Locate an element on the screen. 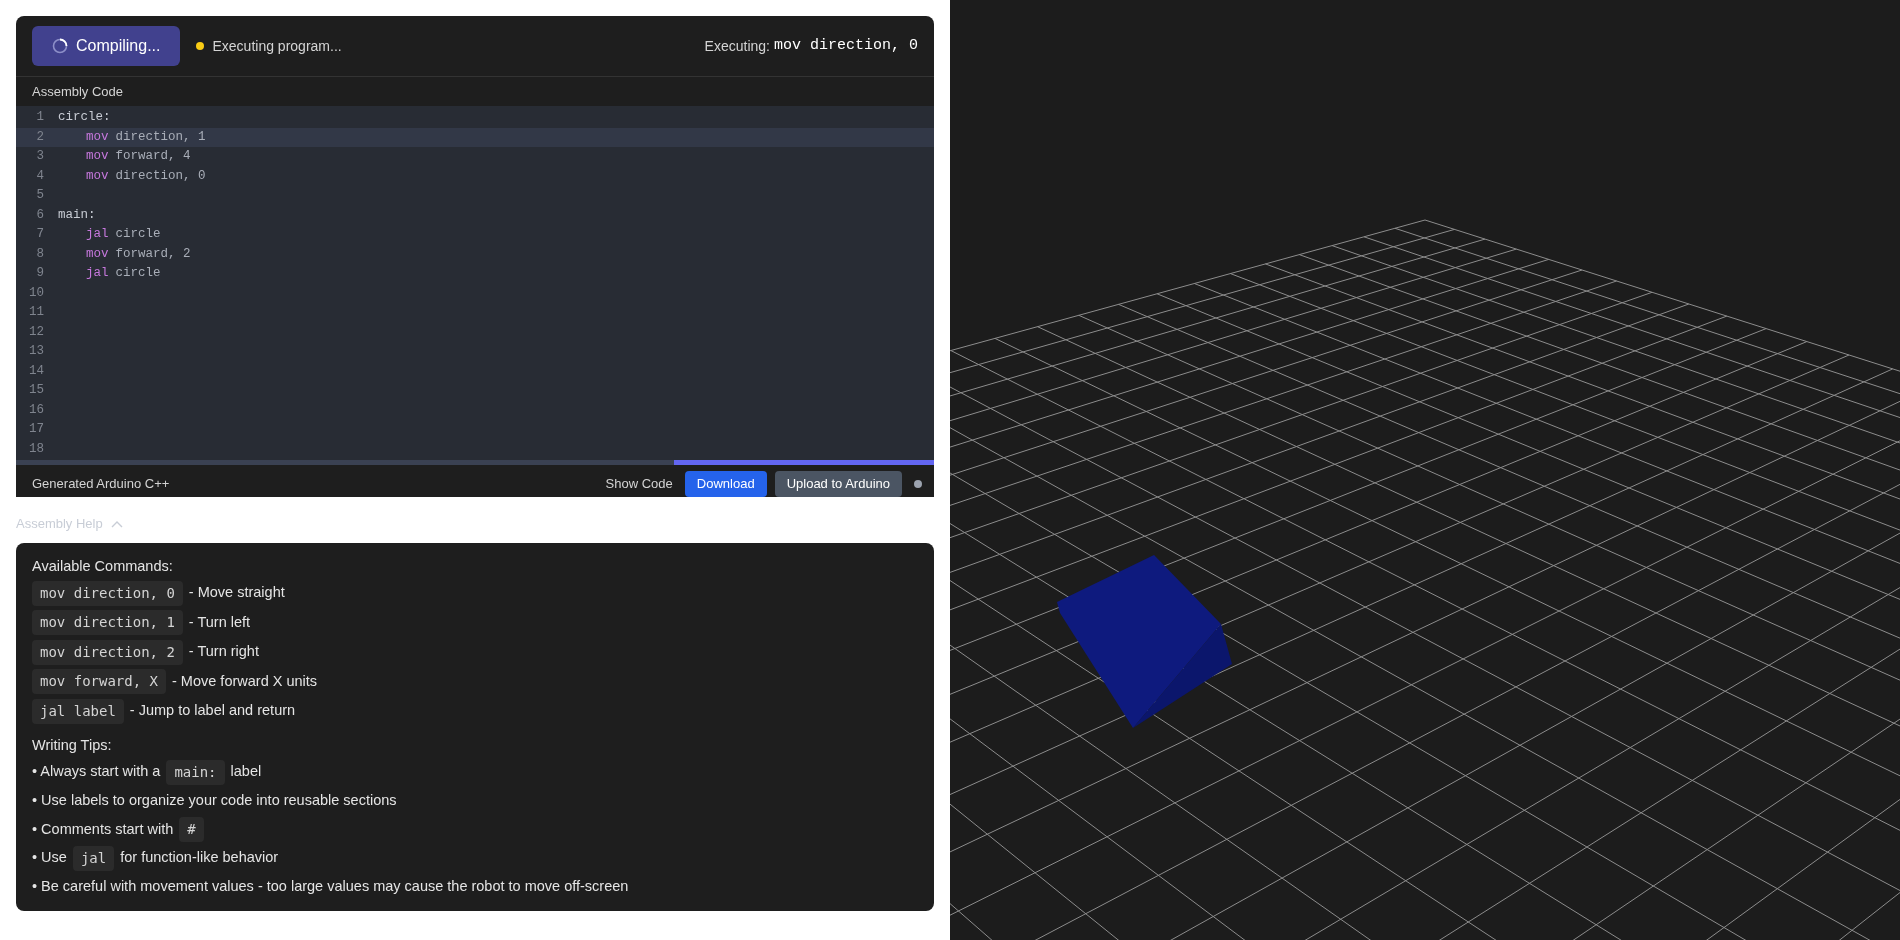 This screenshot has width=1900, height=940. tip-text: • Comments start with is located at coordinates (103, 829).